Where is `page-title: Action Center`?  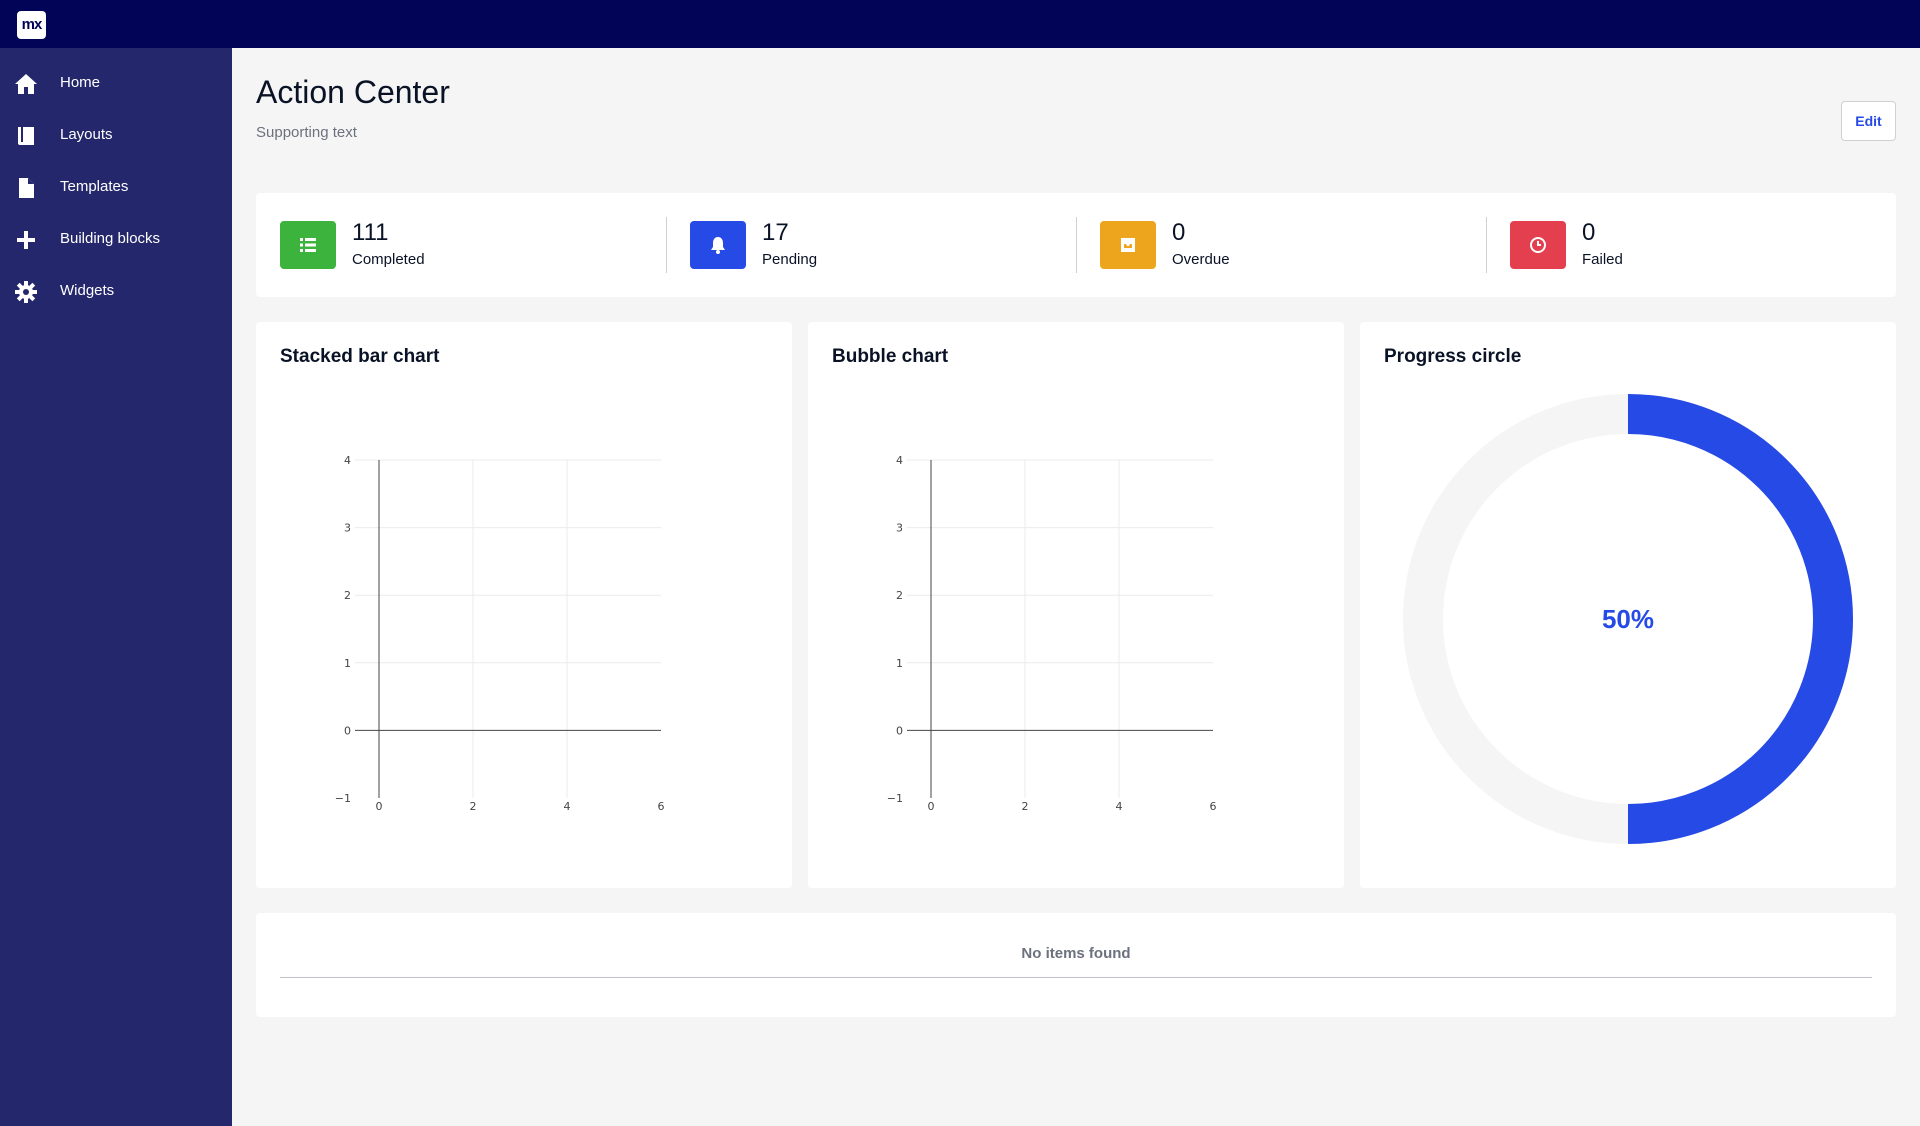
page-title: Action Center is located at coordinates (353, 92).